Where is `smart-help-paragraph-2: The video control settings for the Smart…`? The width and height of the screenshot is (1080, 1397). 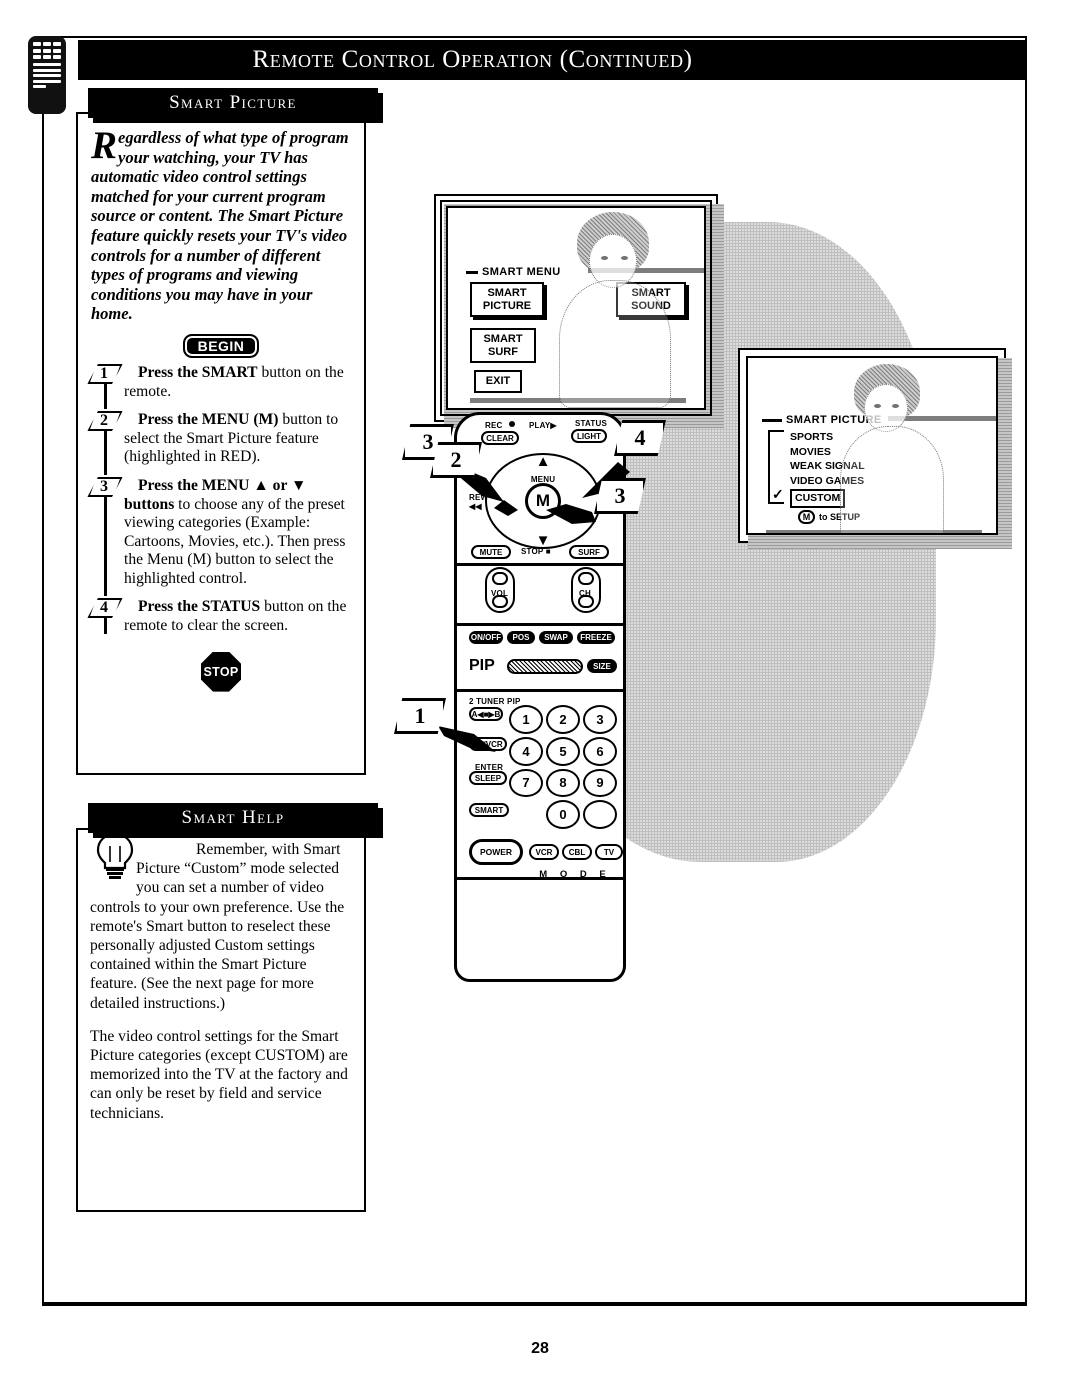 smart-help-paragraph-2: The video control settings for the Smart… is located at coordinates (219, 1074).